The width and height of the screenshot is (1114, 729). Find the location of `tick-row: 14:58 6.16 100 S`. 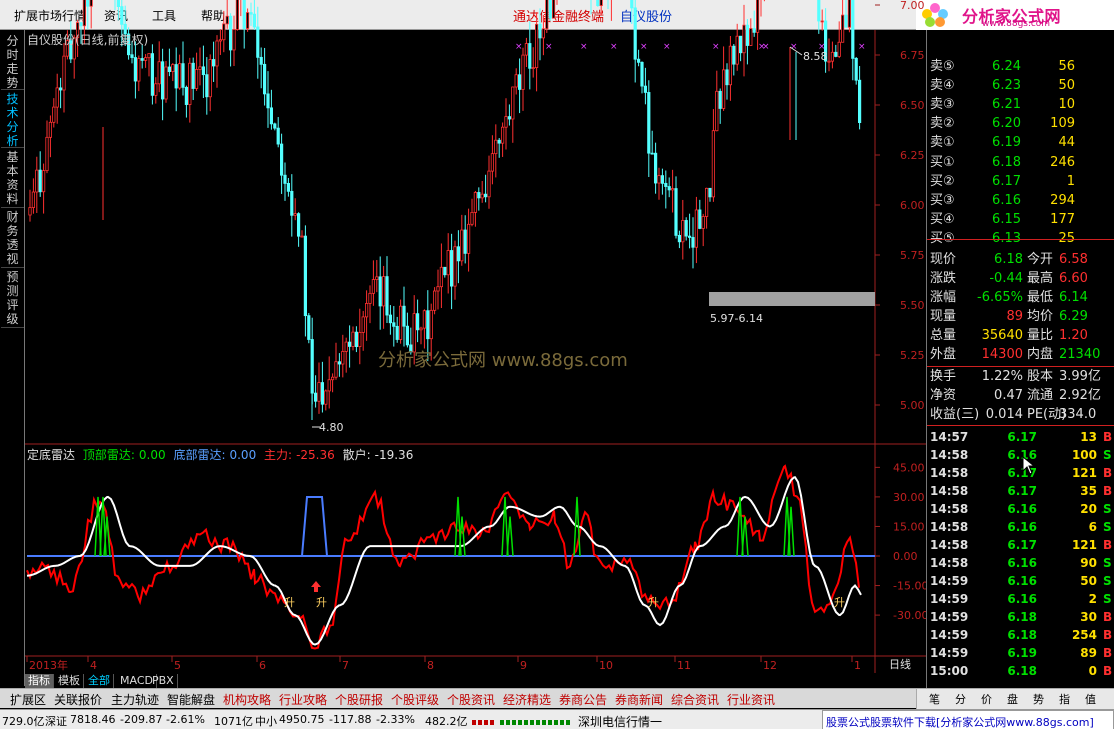

tick-row: 14:58 6.16 100 S is located at coordinates (1020, 455).